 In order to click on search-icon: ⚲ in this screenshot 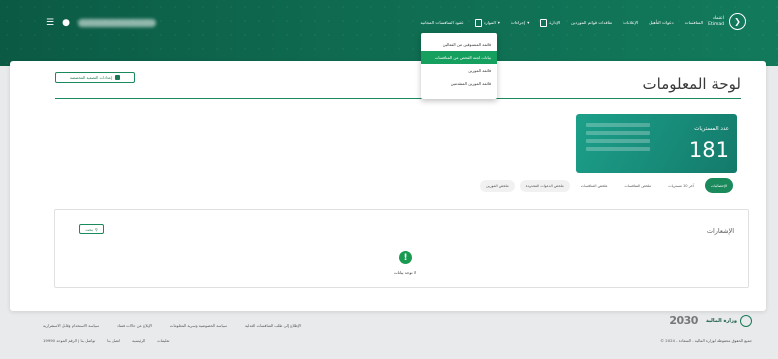, I will do `click(96, 229)`.